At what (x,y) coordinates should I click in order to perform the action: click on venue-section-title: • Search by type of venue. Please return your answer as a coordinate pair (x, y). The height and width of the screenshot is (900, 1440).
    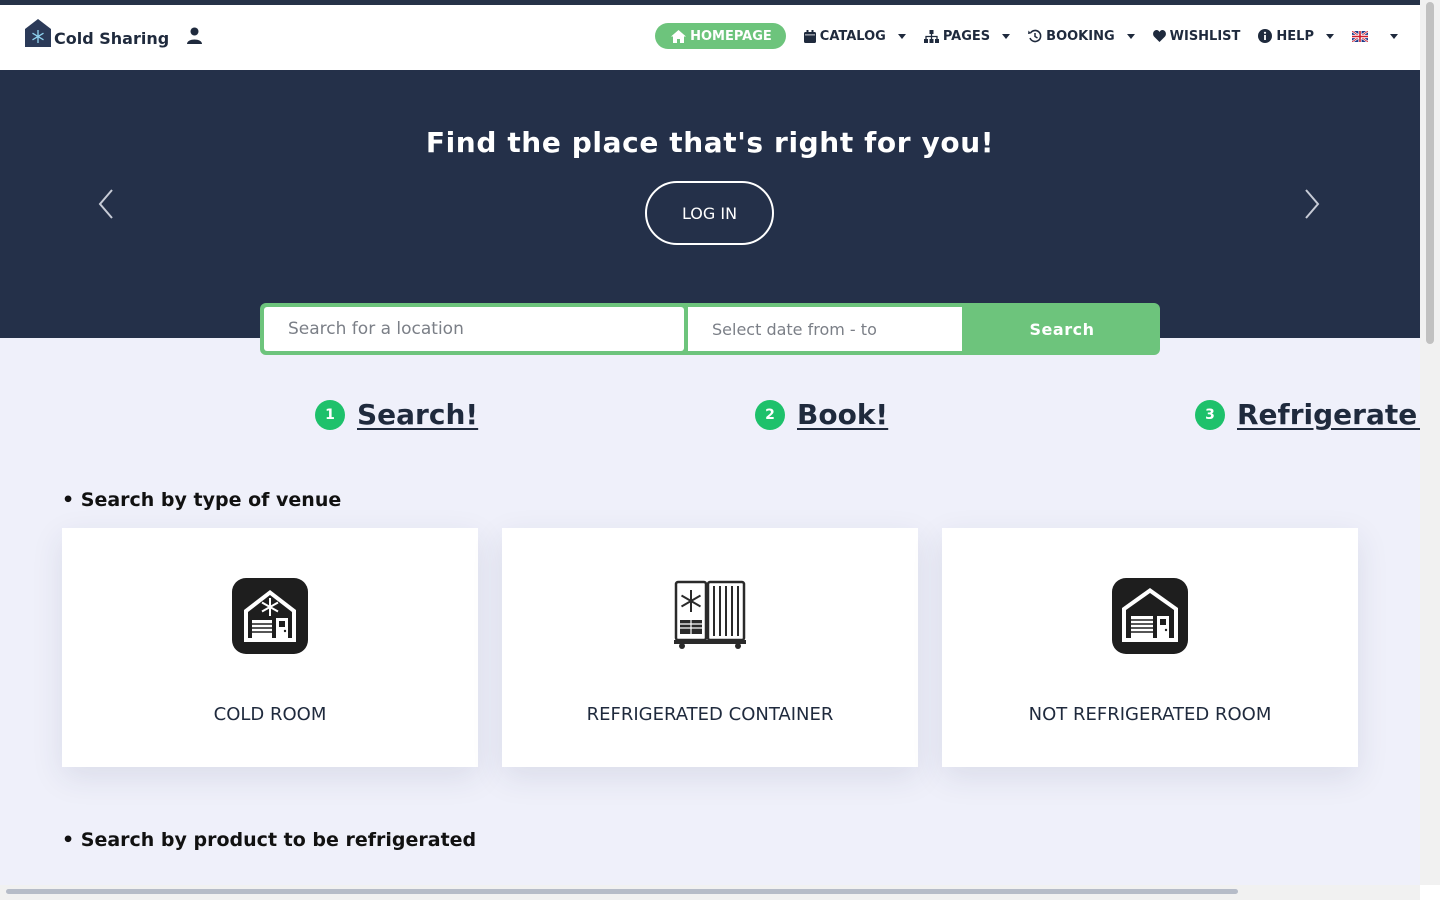
    Looking at the image, I should click on (202, 500).